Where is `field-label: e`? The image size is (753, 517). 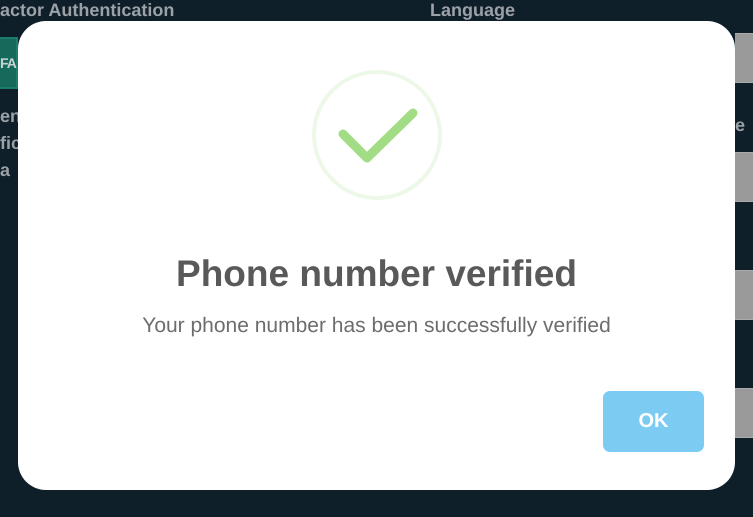 field-label: e is located at coordinates (740, 125).